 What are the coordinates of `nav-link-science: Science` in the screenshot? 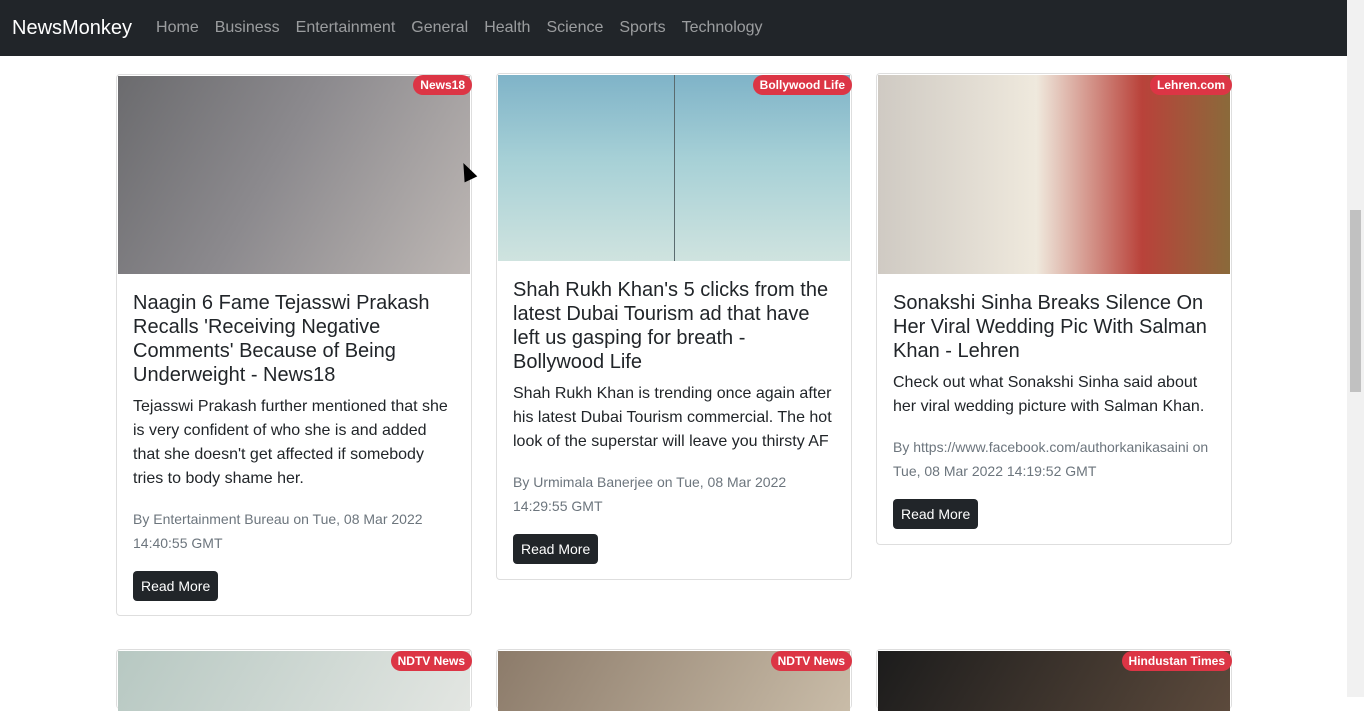 It's located at (574, 28).